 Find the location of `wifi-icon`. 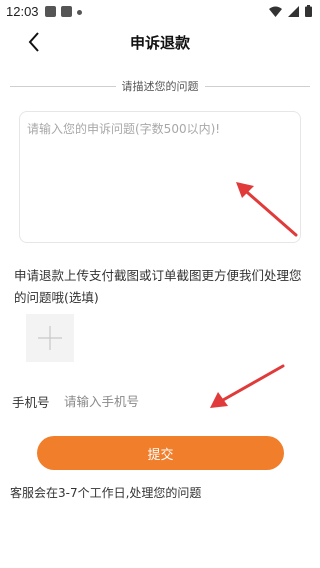

wifi-icon is located at coordinates (275, 11).